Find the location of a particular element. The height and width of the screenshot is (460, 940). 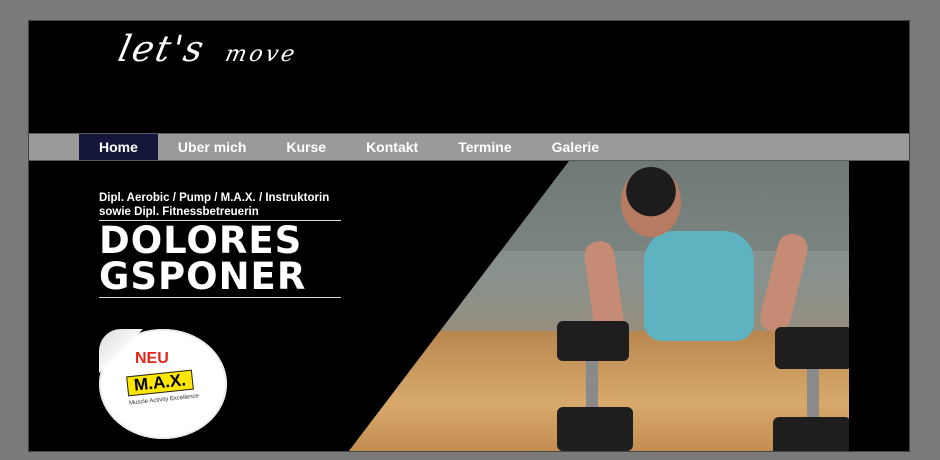

nav-item-kontakt: Kontakt is located at coordinates (392, 147).